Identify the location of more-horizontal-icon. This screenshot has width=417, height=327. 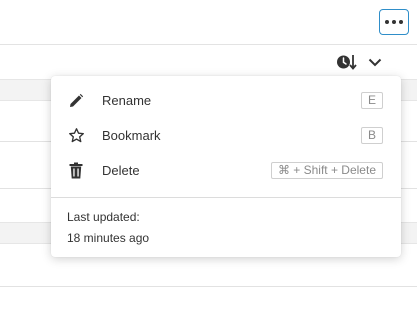
(394, 22).